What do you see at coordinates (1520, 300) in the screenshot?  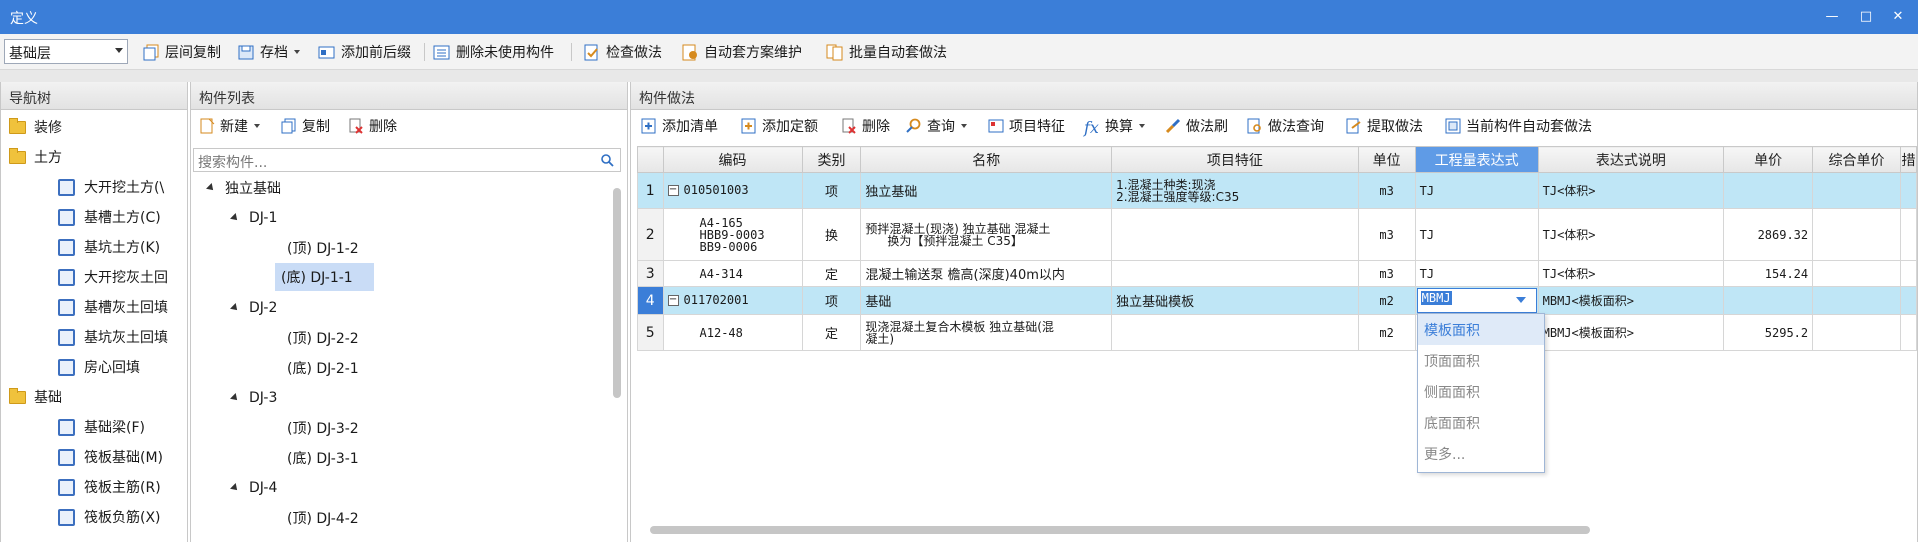 I see `chevron-down-icon` at bounding box center [1520, 300].